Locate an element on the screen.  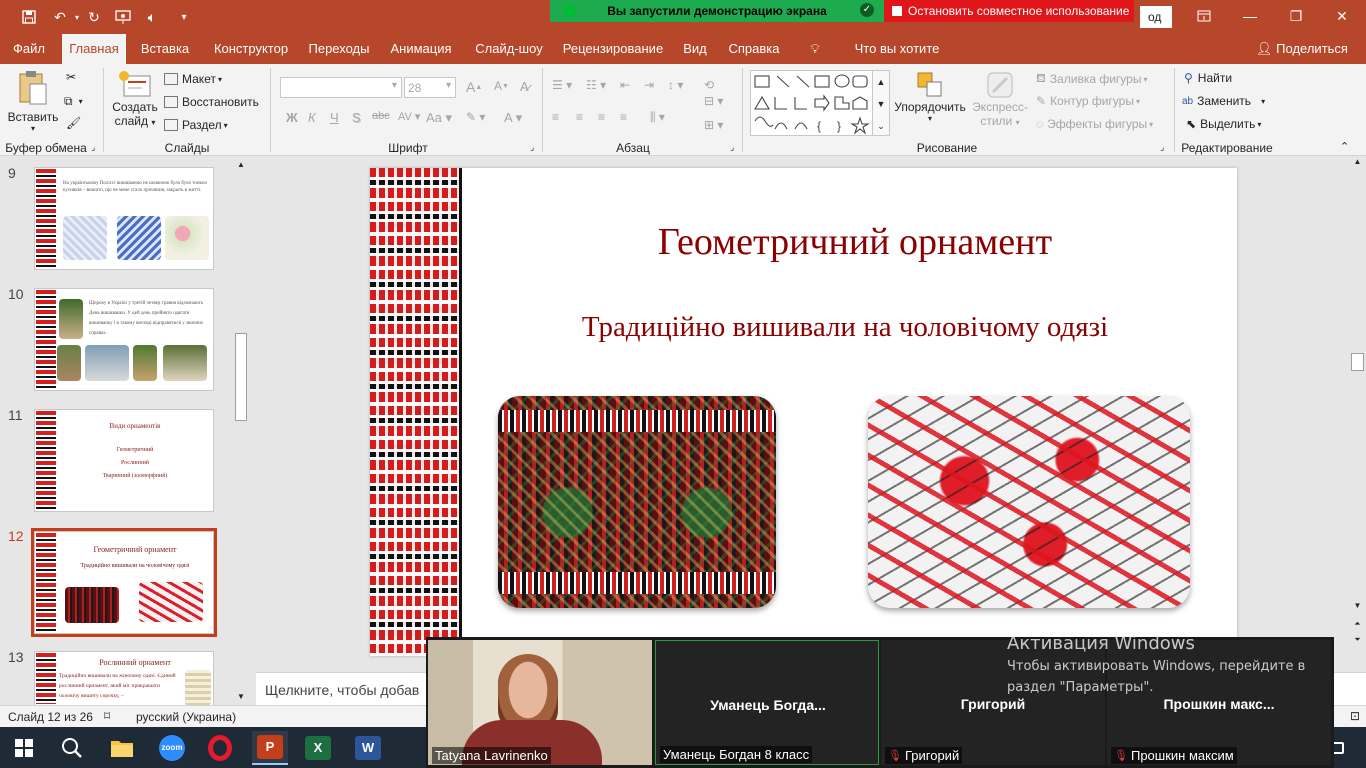
save-icon is located at coordinates (29, 17).